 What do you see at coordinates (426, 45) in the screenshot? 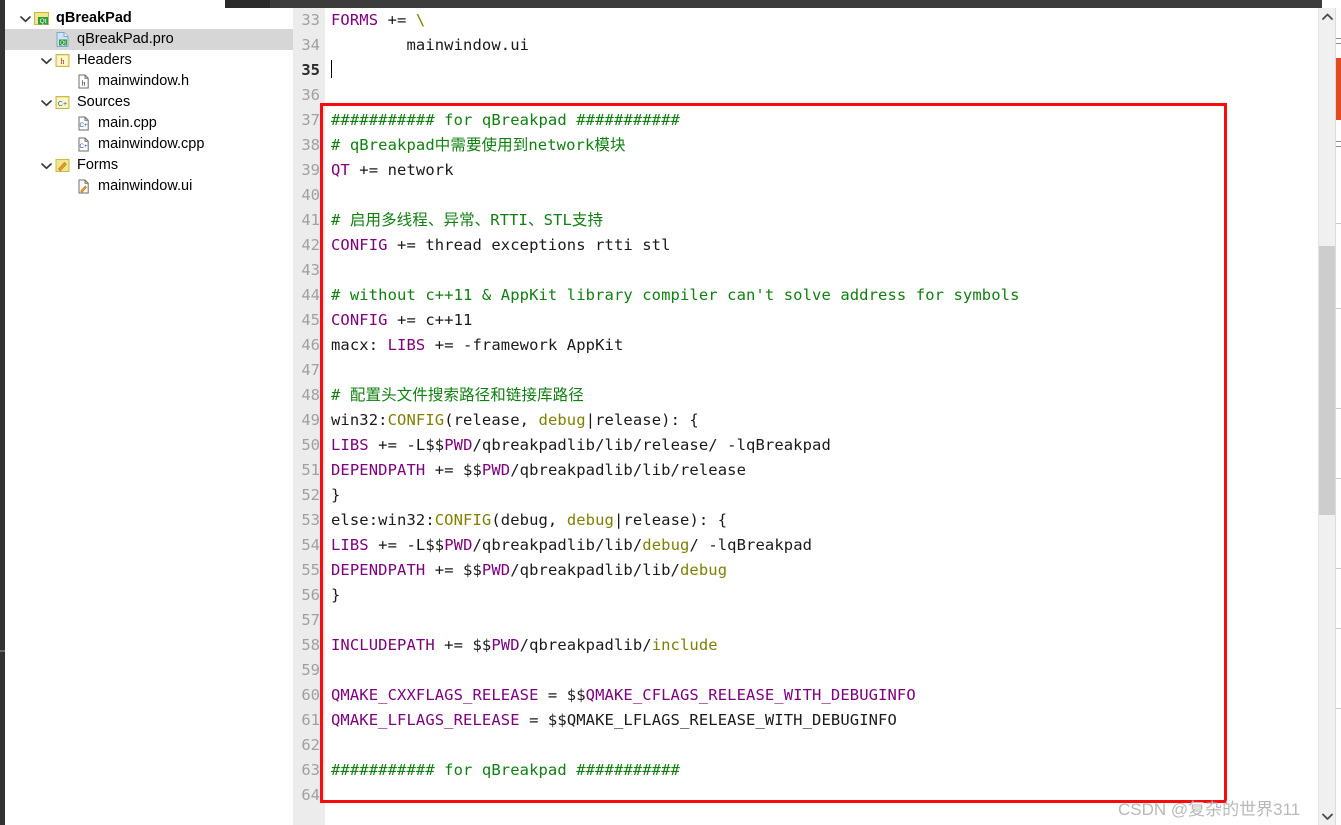
I see `code-line-text: mainwindow.ui` at bounding box center [426, 45].